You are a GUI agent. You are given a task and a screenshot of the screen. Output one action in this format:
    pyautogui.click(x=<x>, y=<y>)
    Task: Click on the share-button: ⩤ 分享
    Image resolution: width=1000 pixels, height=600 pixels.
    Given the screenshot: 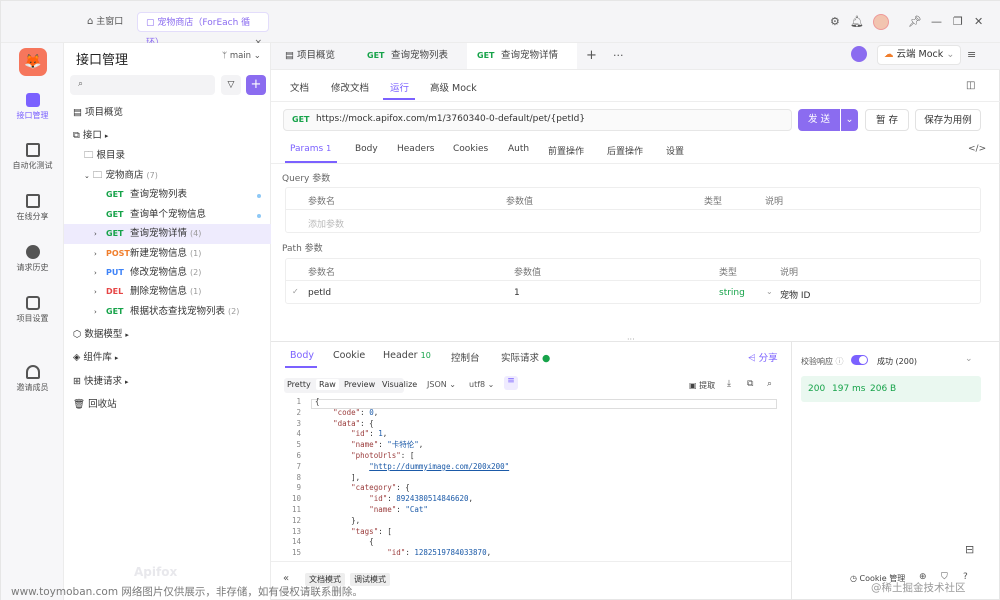 What is the action you would take?
    pyautogui.click(x=763, y=357)
    